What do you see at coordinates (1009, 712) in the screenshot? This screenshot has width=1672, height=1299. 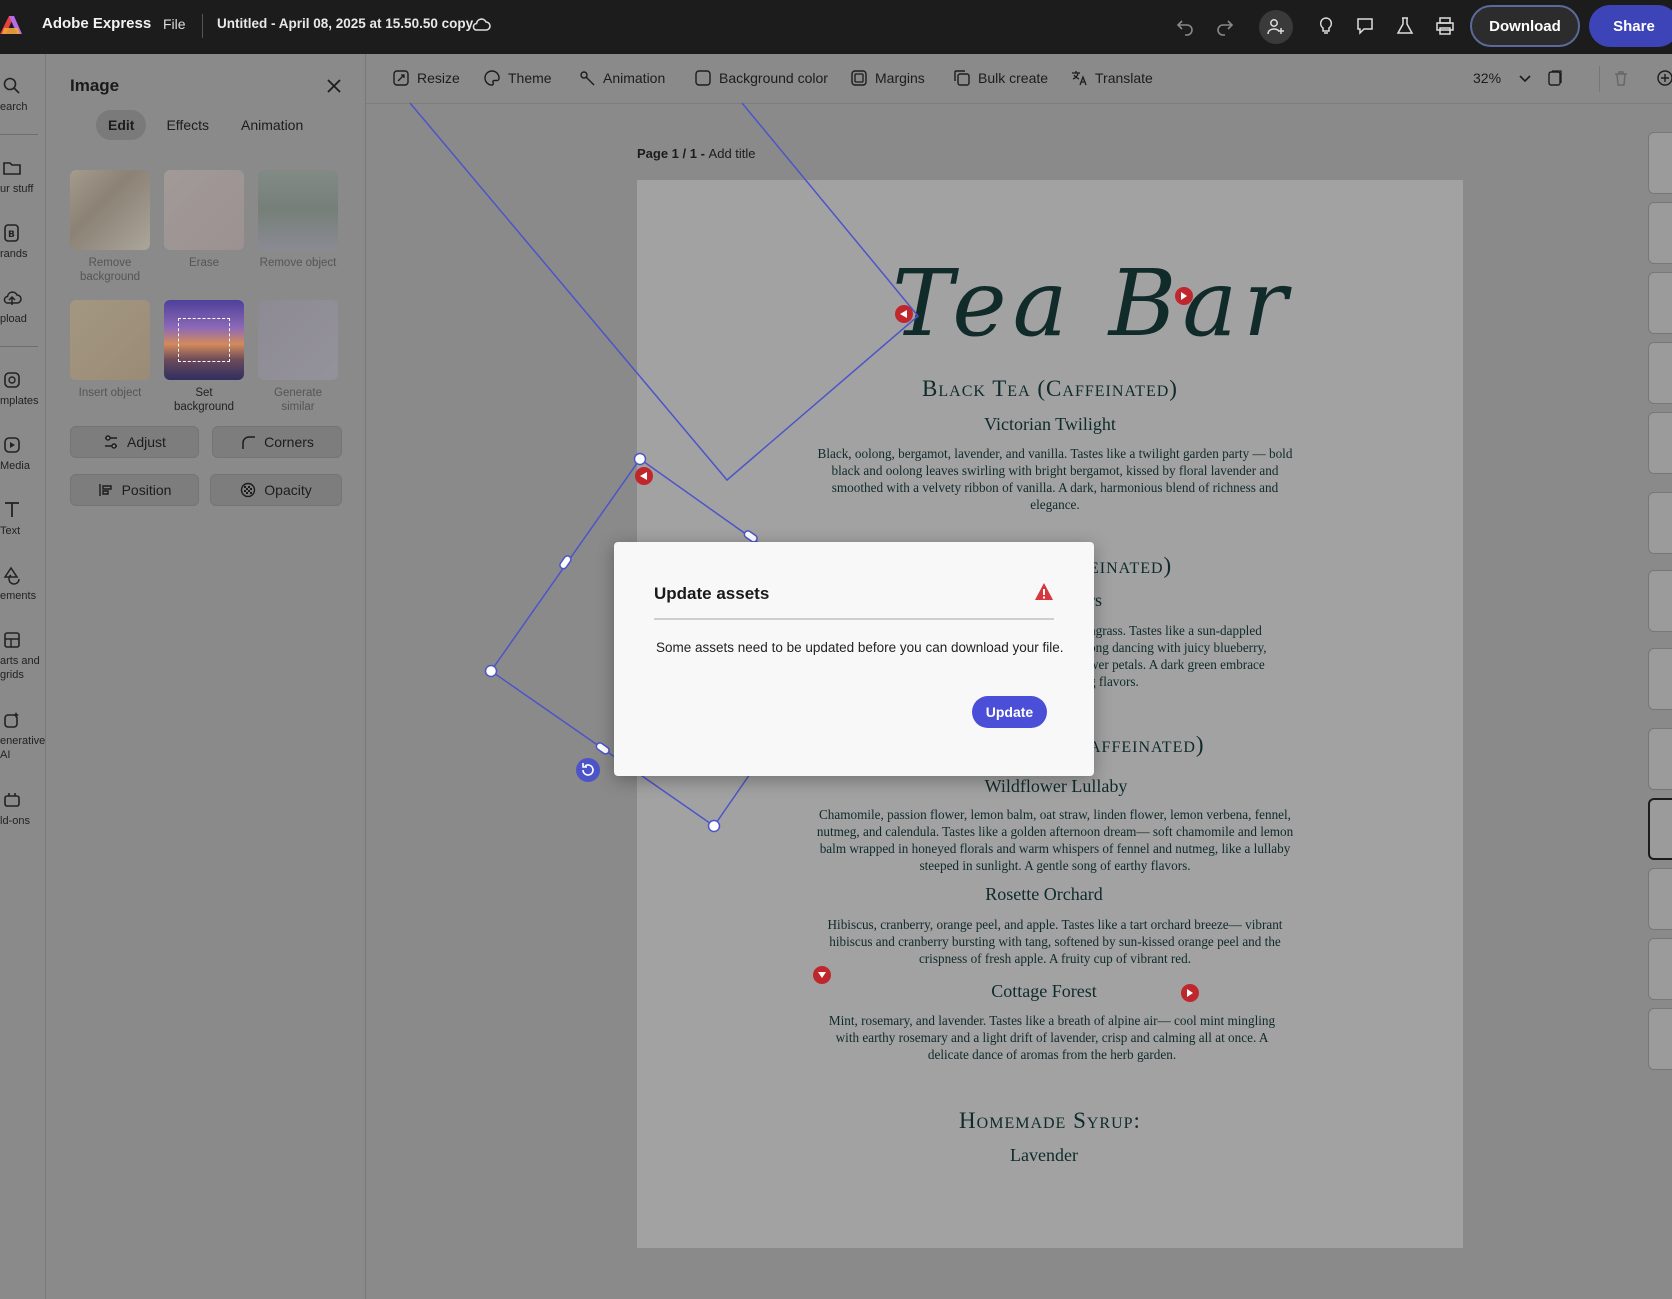 I see `update-button: Update` at bounding box center [1009, 712].